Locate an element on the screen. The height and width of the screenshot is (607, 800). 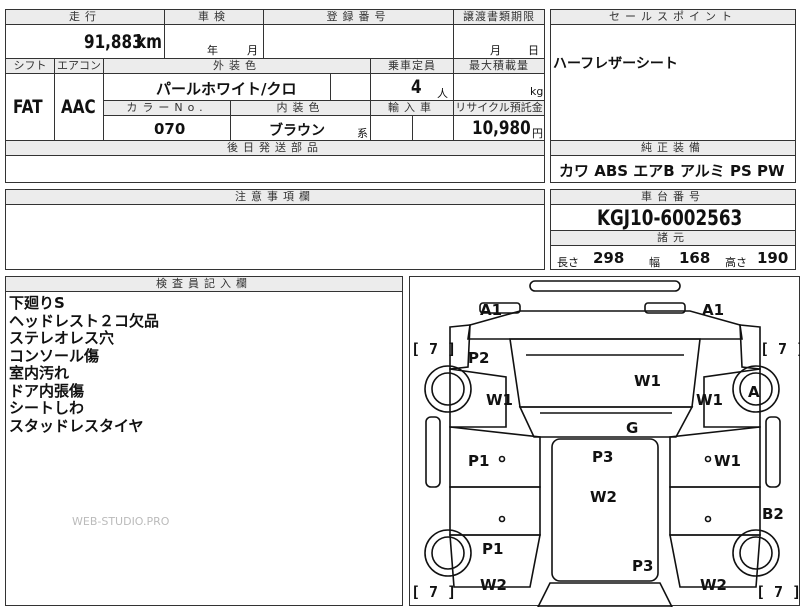
height-value: 190 is located at coordinates (773, 258).